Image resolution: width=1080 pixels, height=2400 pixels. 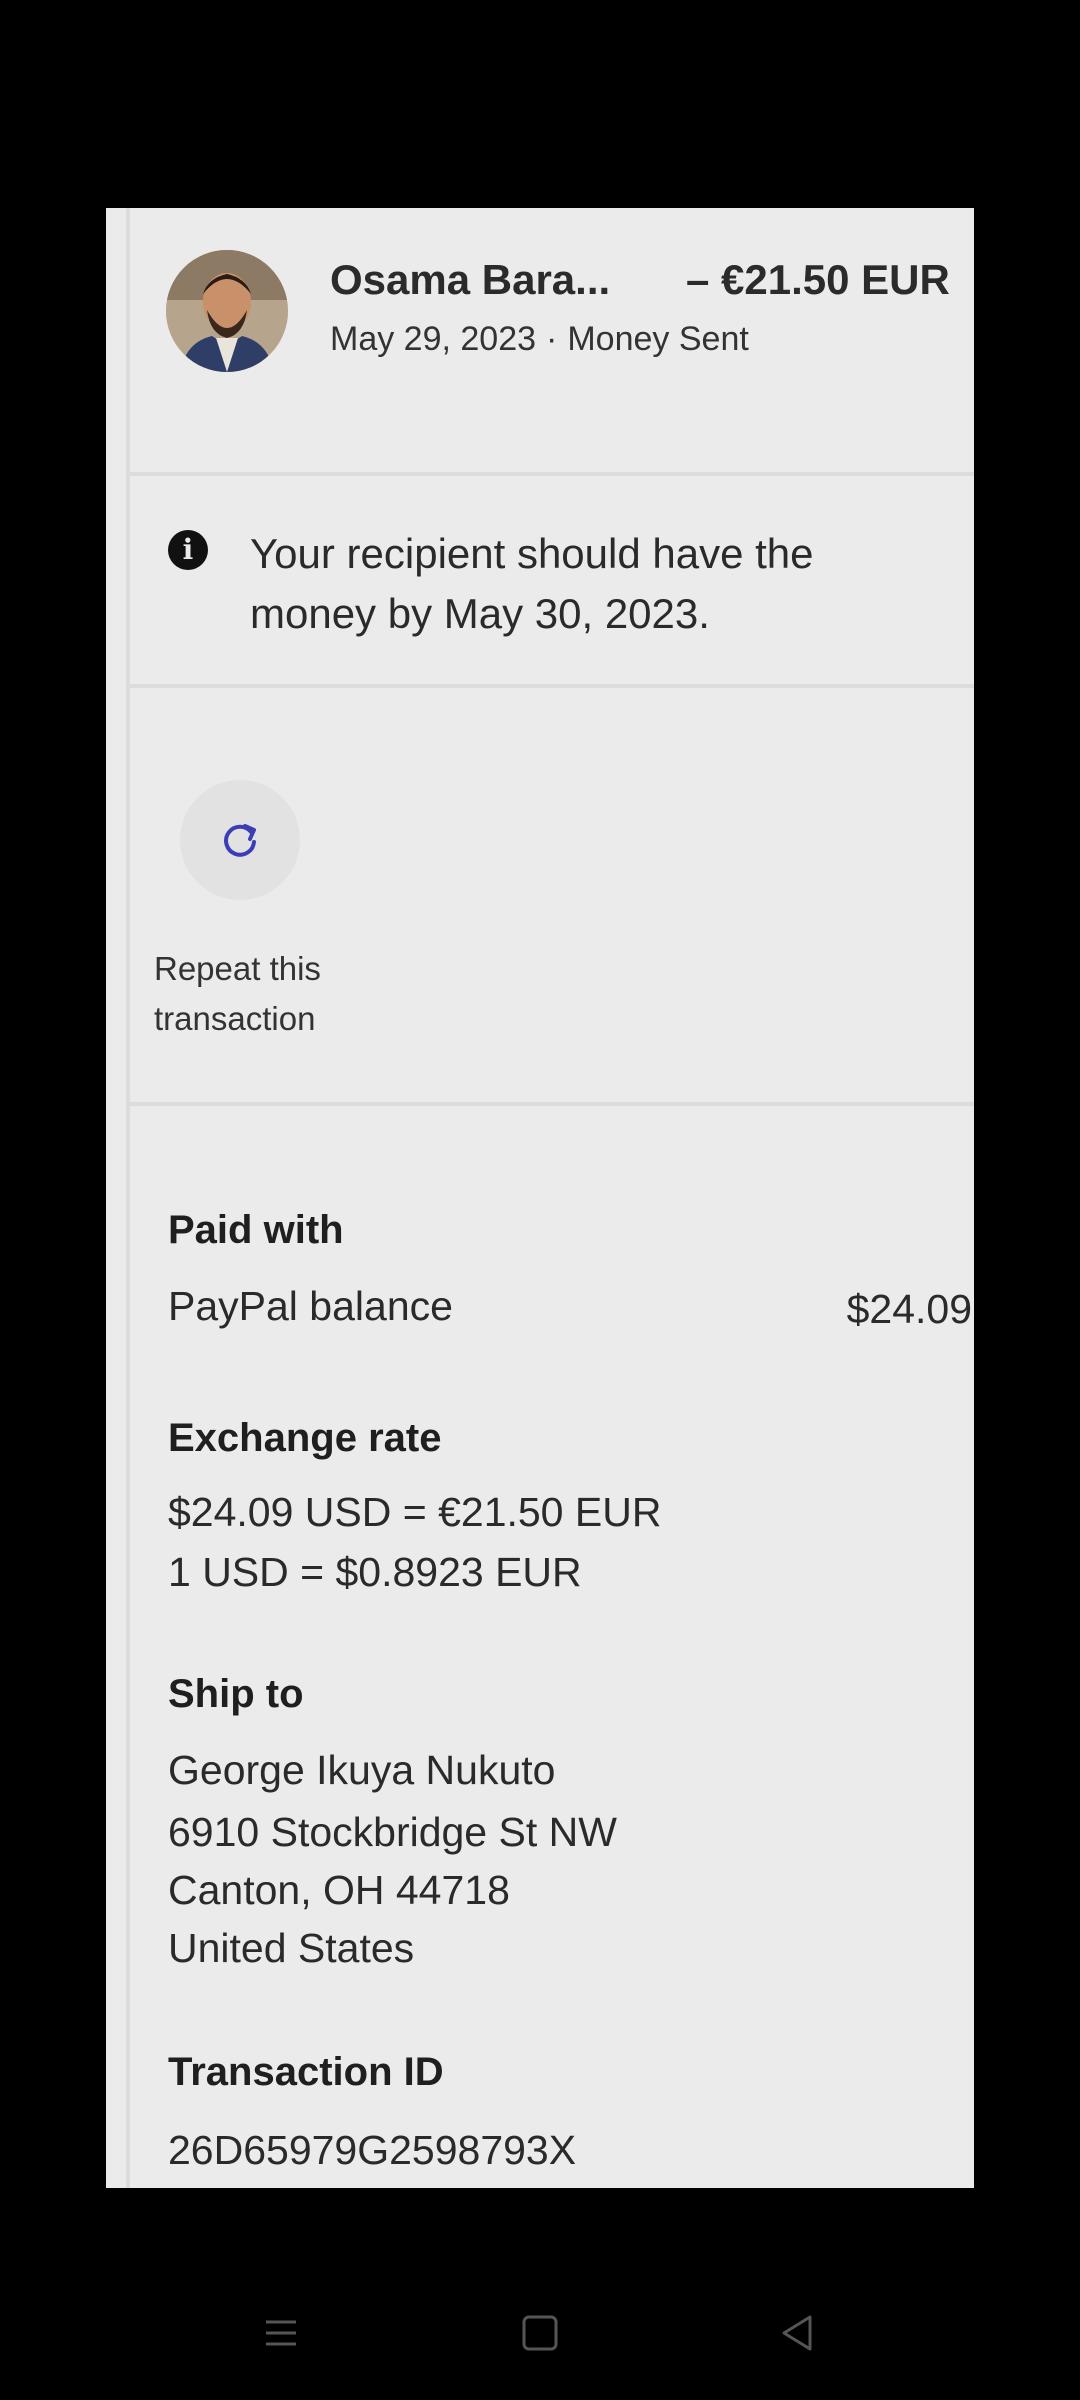 What do you see at coordinates (281, 2333) in the screenshot?
I see `menu-icon` at bounding box center [281, 2333].